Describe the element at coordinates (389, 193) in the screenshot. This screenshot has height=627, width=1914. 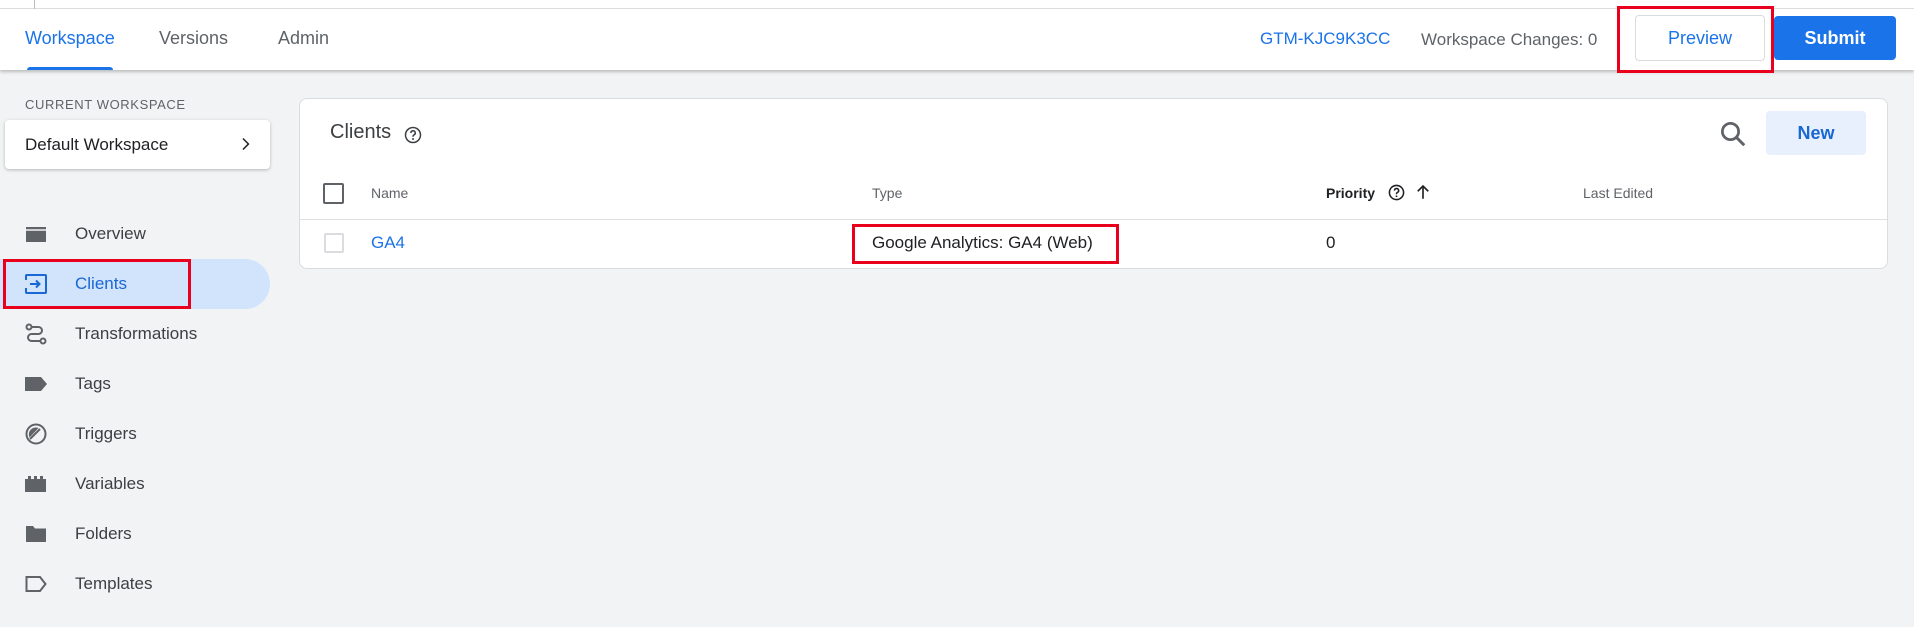
I see `column-header-name: Name` at that location.